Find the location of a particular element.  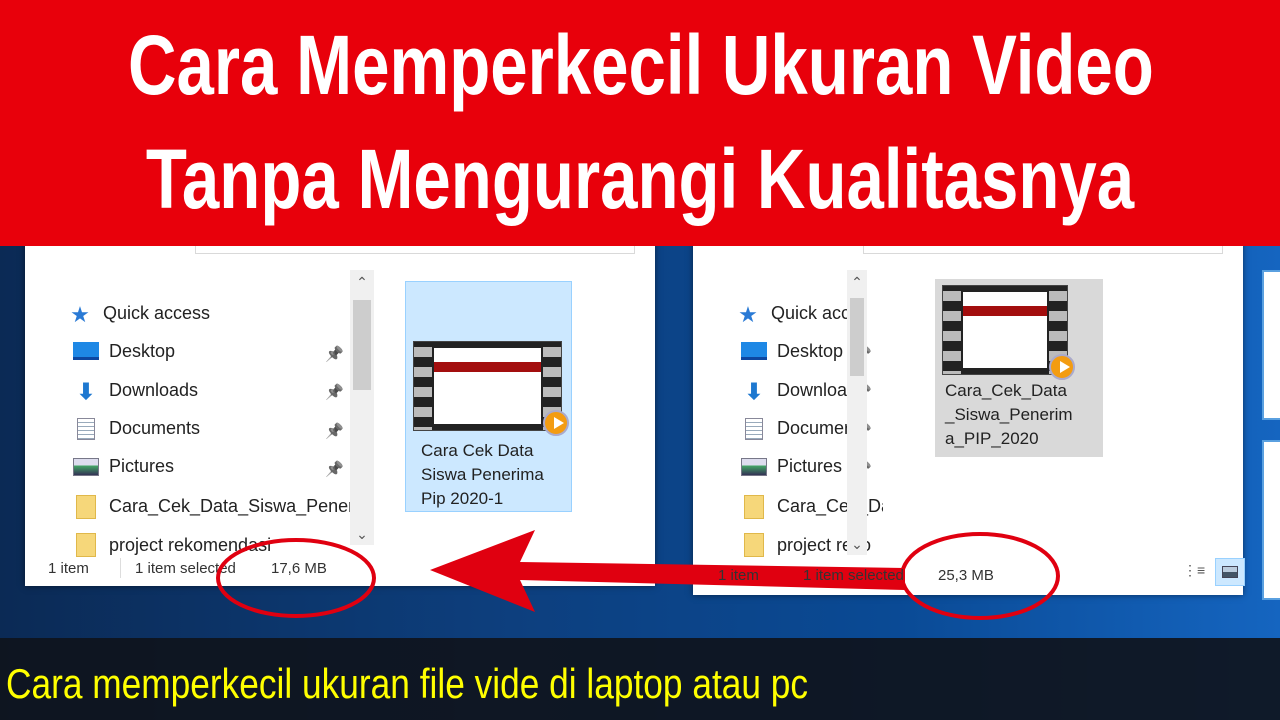

status-selected: 1 item selected is located at coordinates (853, 575).